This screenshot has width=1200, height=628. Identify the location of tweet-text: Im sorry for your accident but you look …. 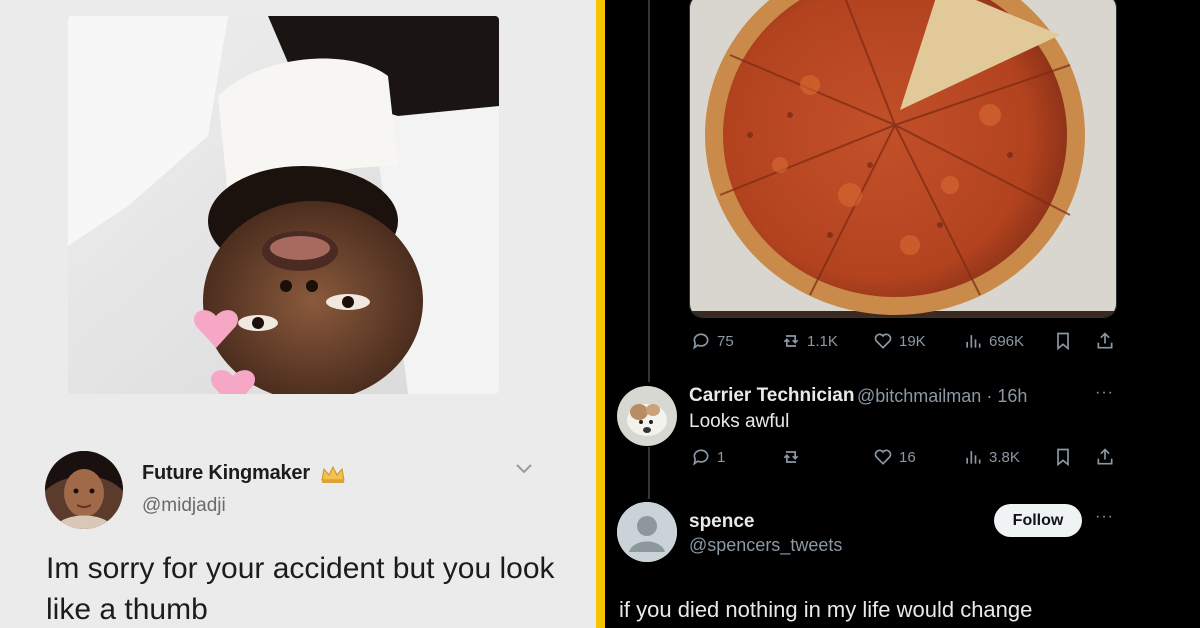
(300, 589).